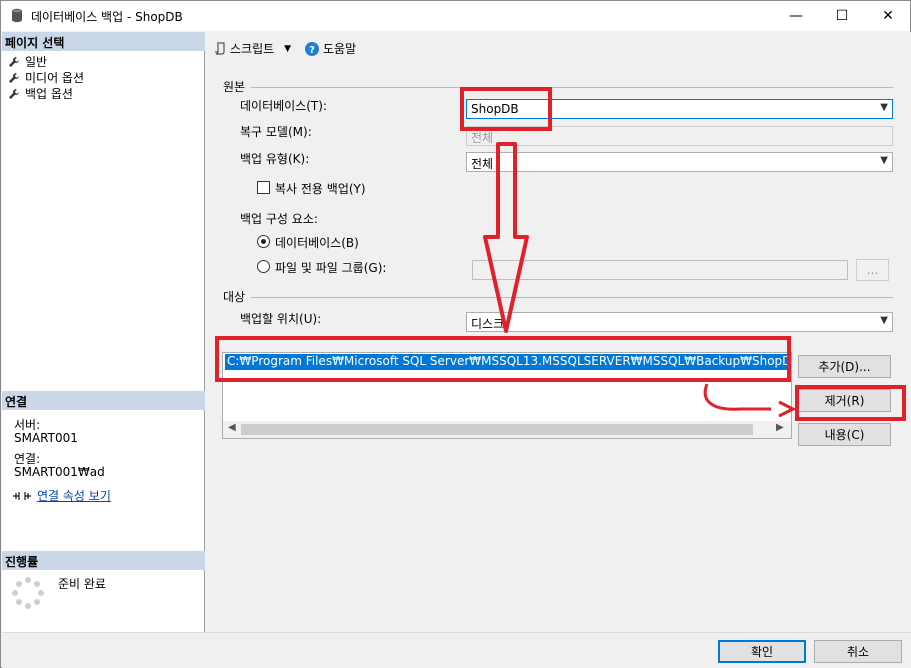 This screenshot has width=911, height=668. I want to click on component-files-label: 파일 및 파일 그룹(G):, so click(331, 268).